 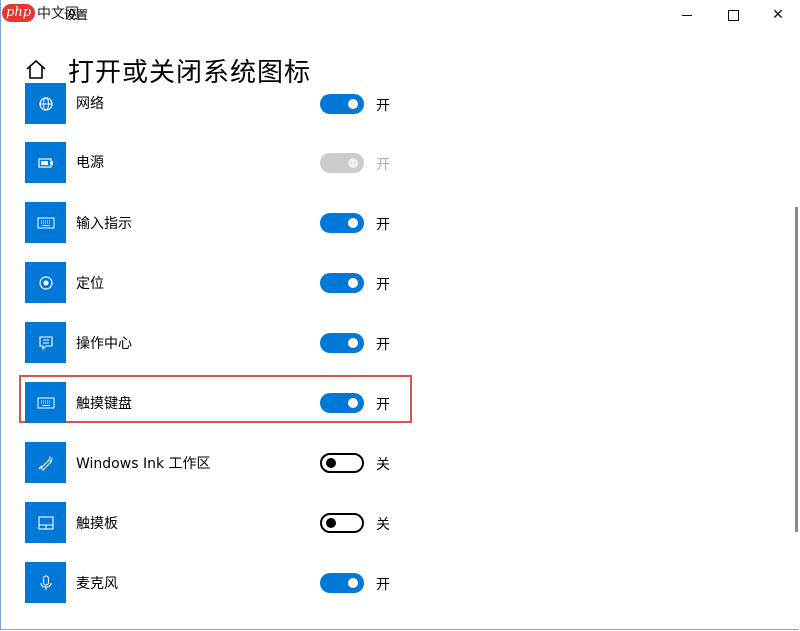 I want to click on home-icon, so click(x=36, y=70).